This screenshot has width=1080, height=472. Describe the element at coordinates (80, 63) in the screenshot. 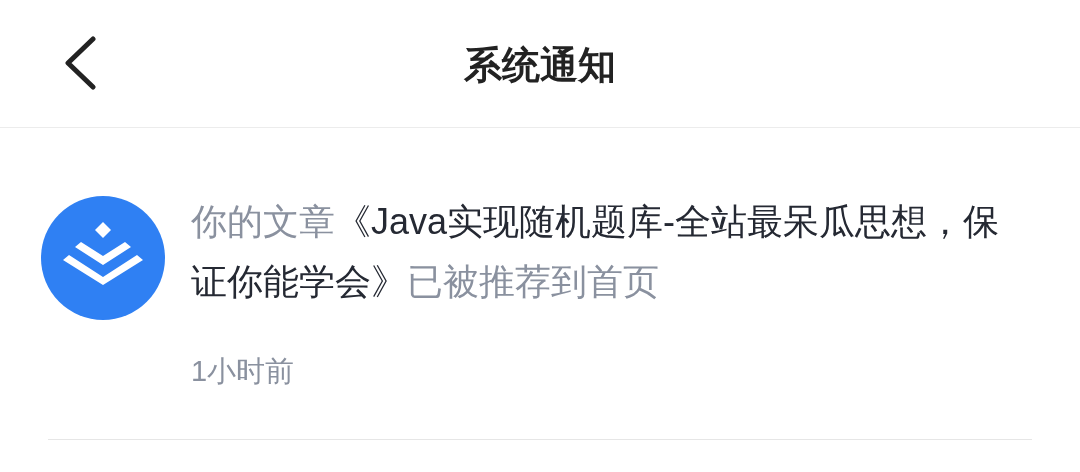

I see `back-icon` at that location.